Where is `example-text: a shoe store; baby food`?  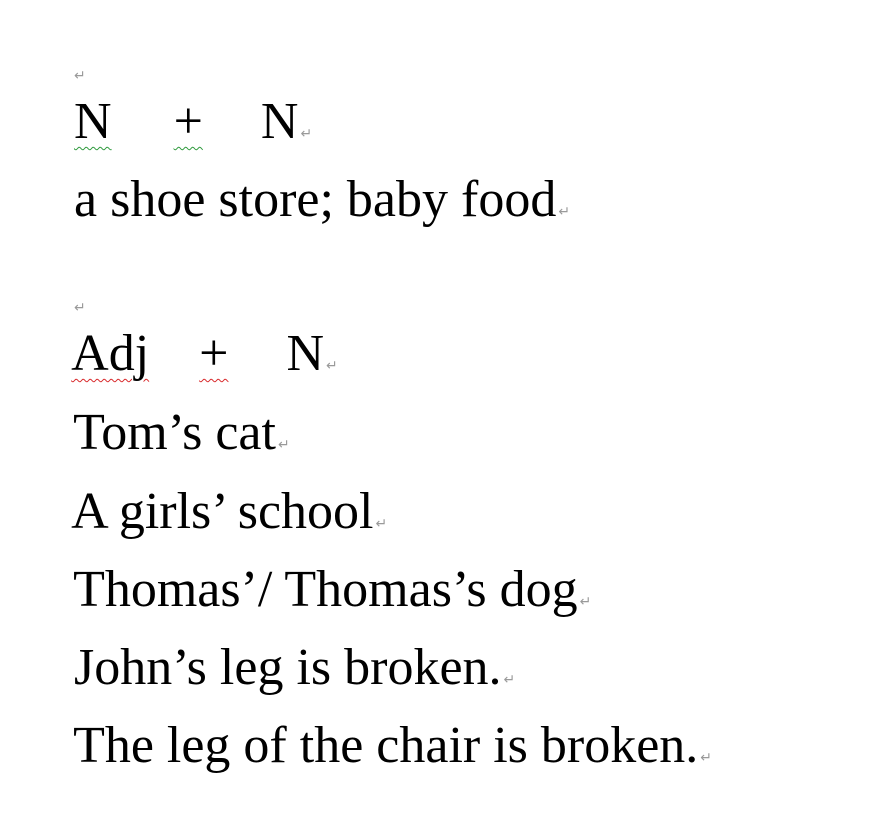 example-text: a shoe store; baby food is located at coordinates (315, 199).